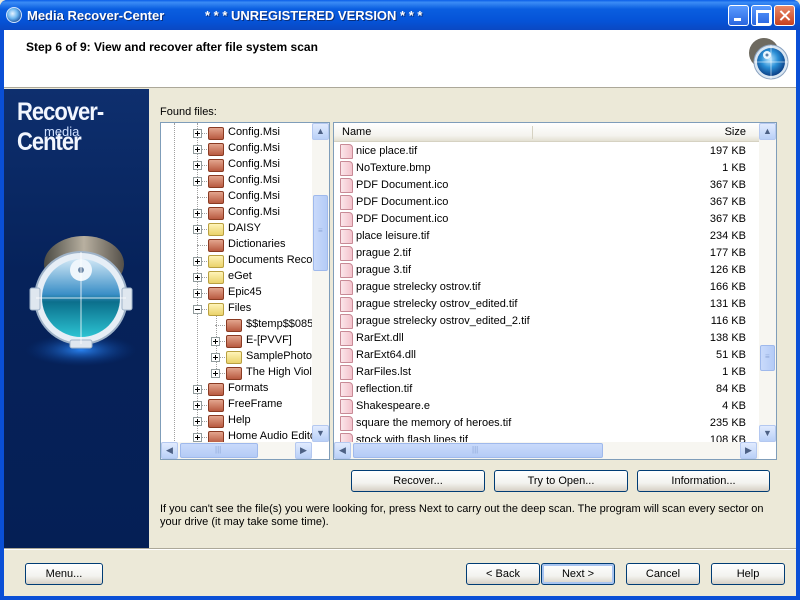  Describe the element at coordinates (547, 338) in the screenshot. I see `file-row: RarExt.dll 138 KB` at that location.